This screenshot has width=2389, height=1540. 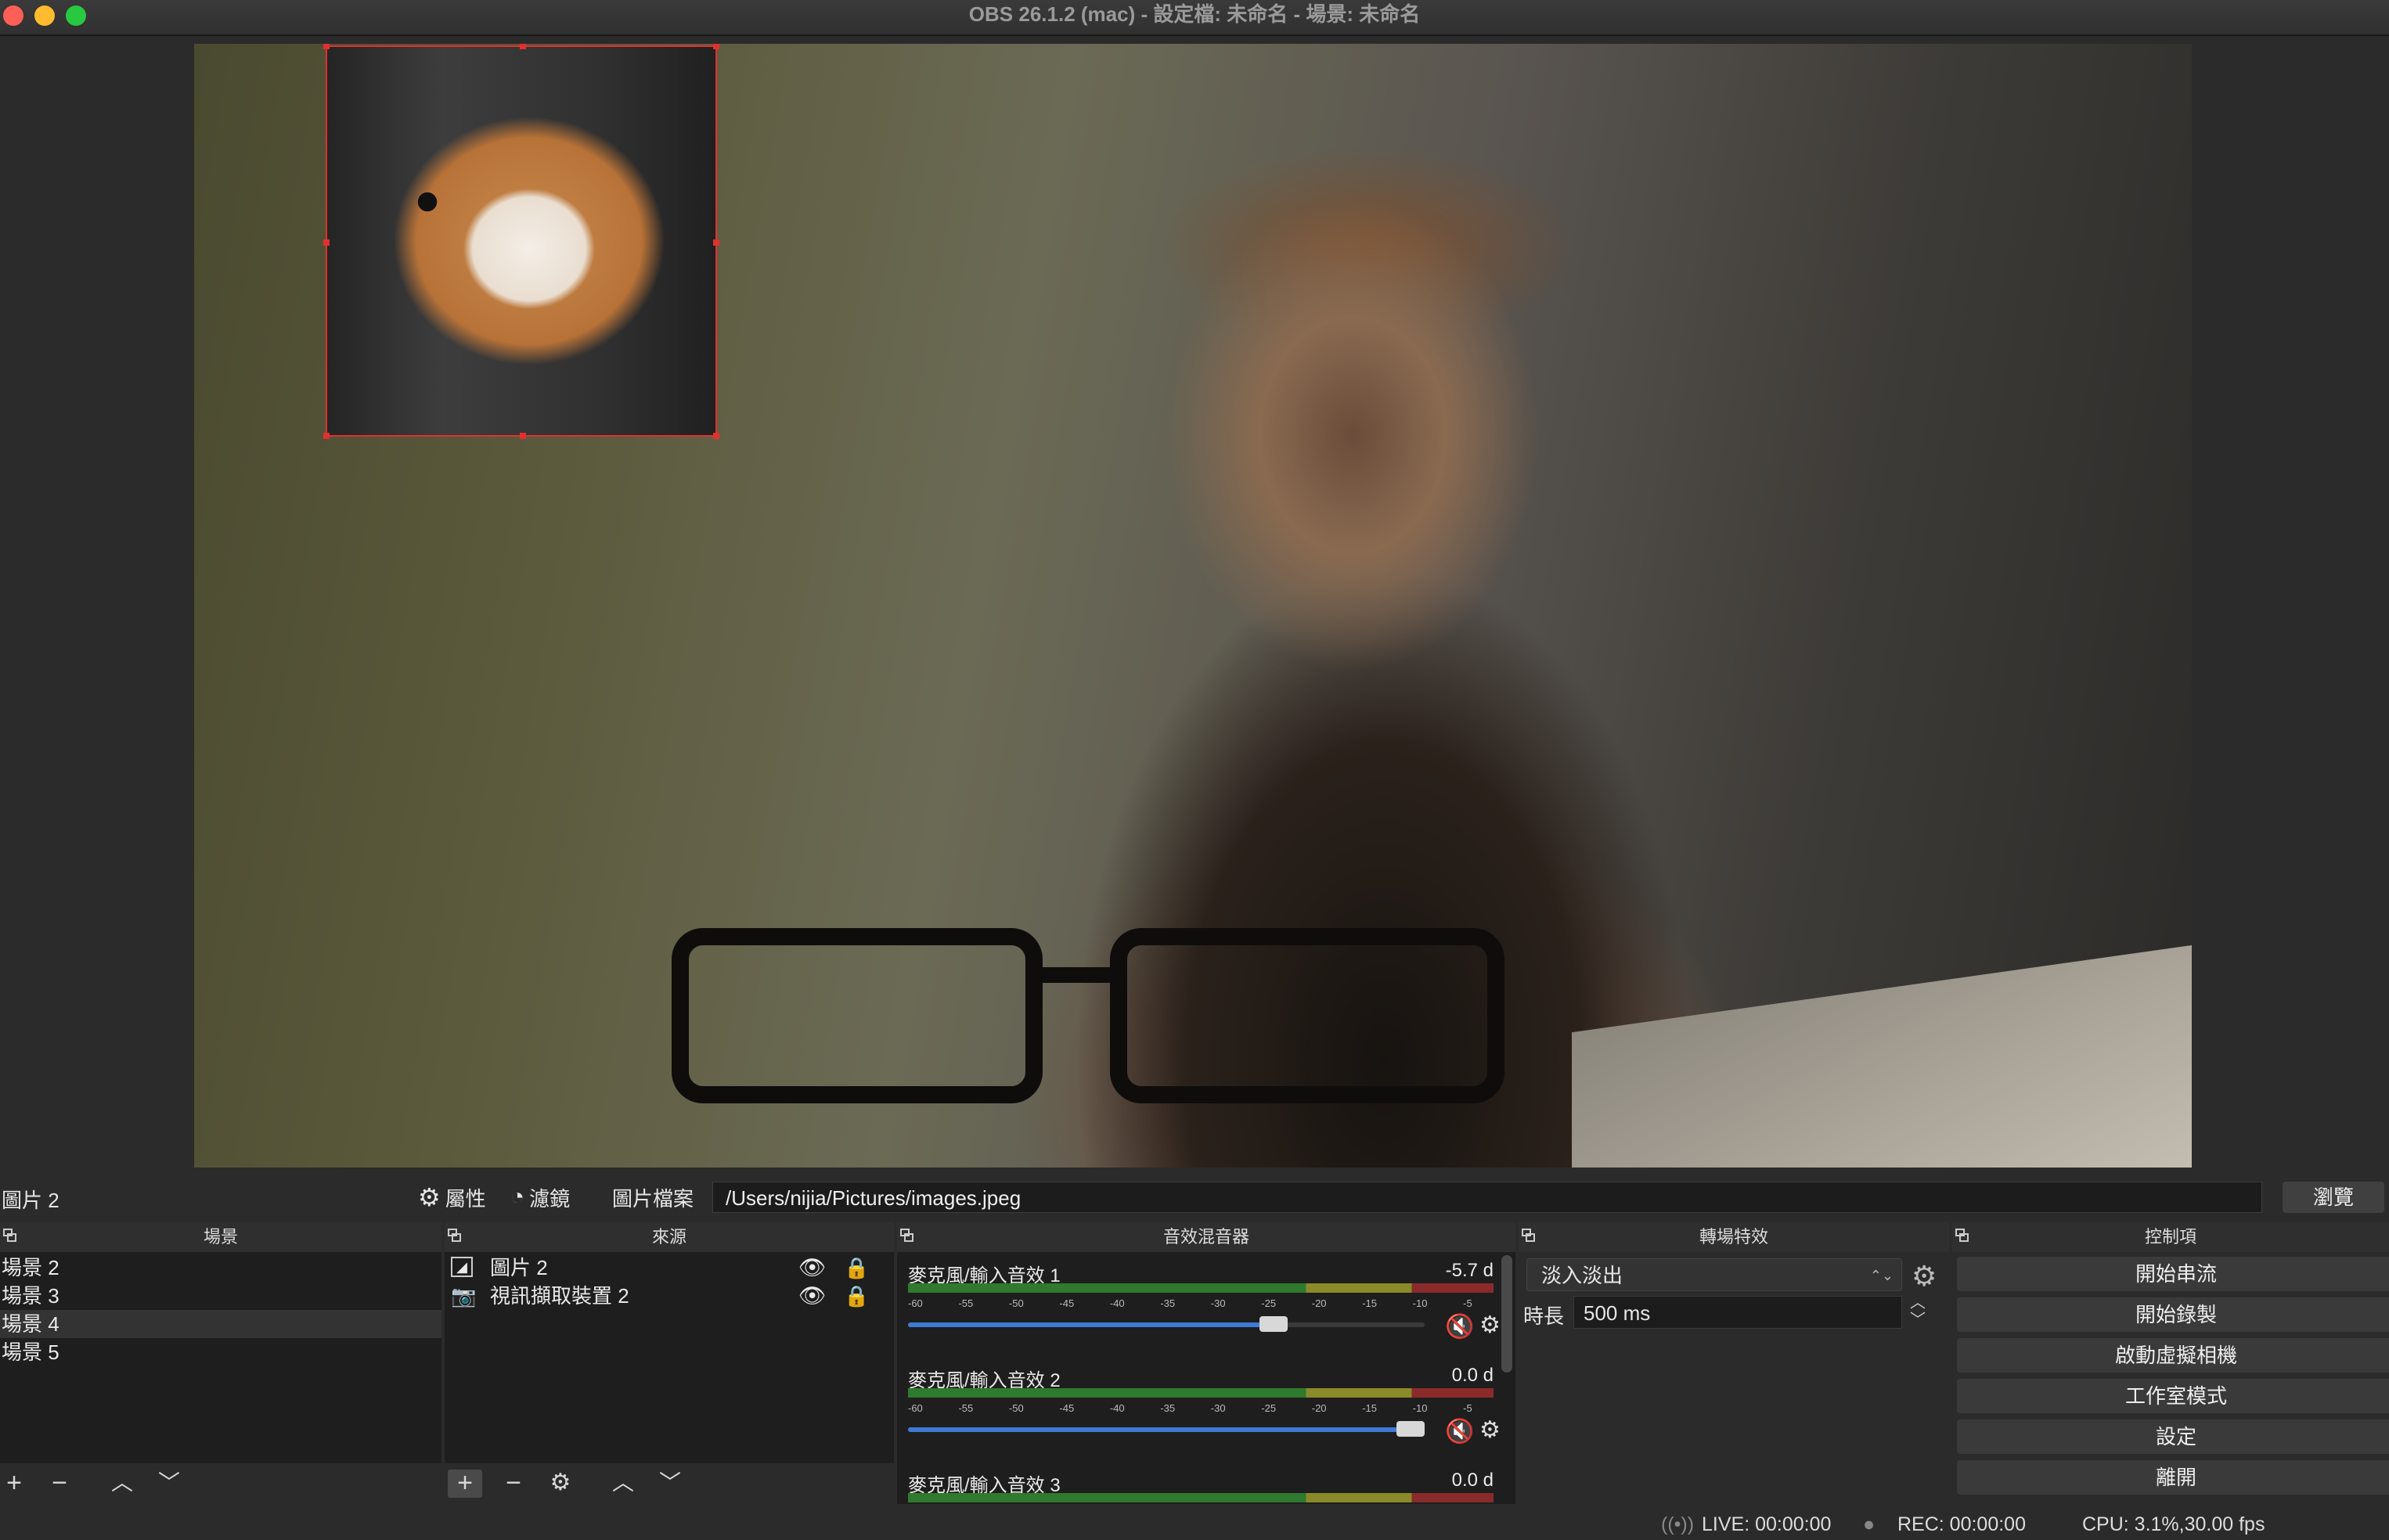 What do you see at coordinates (517, 1197) in the screenshot?
I see `filter-icon: ◔` at bounding box center [517, 1197].